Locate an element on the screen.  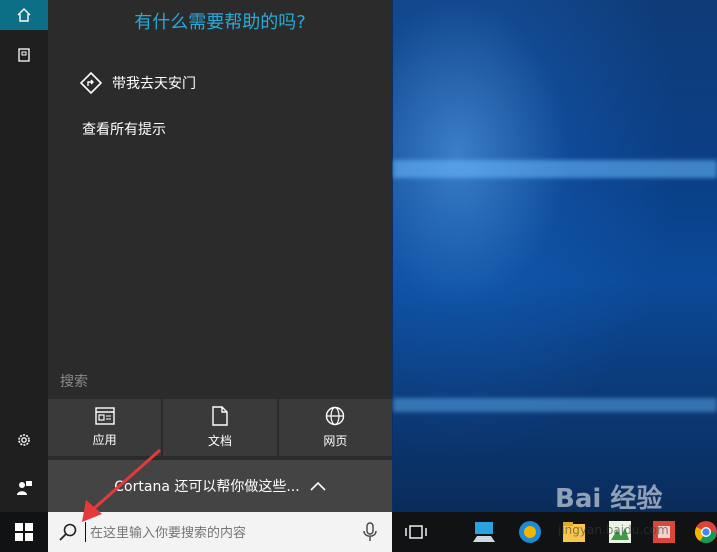
feedback-icon is located at coordinates (24, 488).